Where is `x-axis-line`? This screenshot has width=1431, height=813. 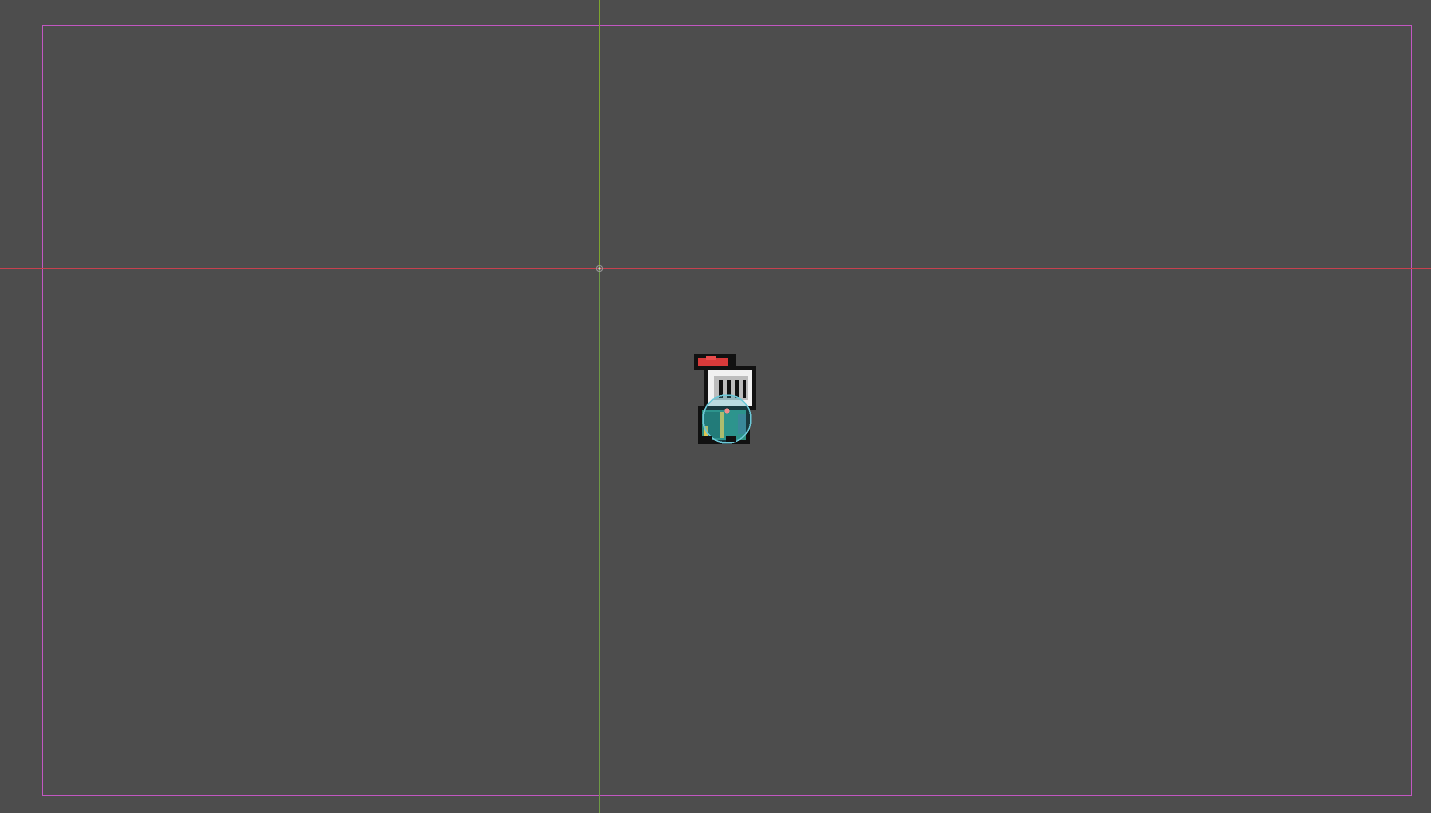 x-axis-line is located at coordinates (715, 268).